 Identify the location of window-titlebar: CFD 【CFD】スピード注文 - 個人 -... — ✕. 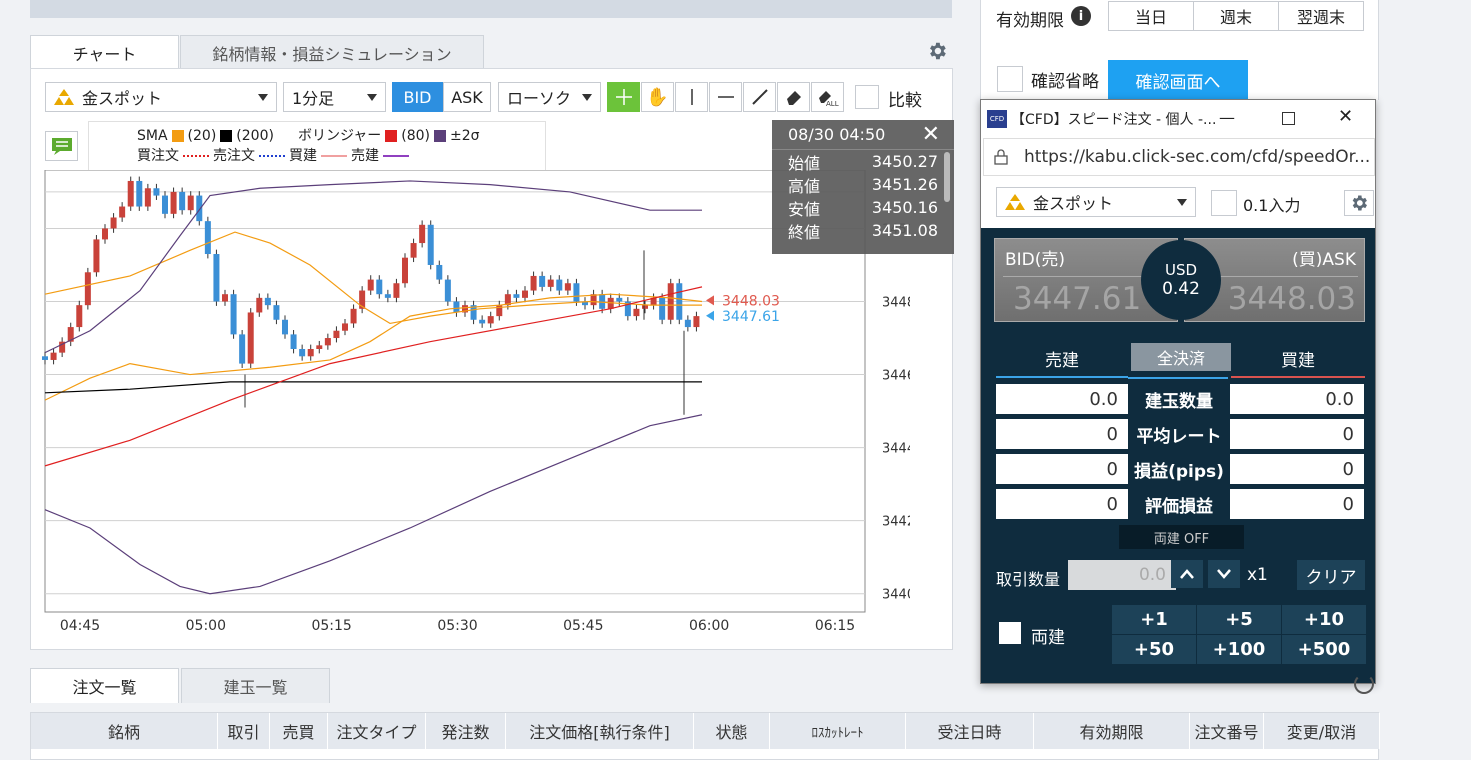
(1178, 119).